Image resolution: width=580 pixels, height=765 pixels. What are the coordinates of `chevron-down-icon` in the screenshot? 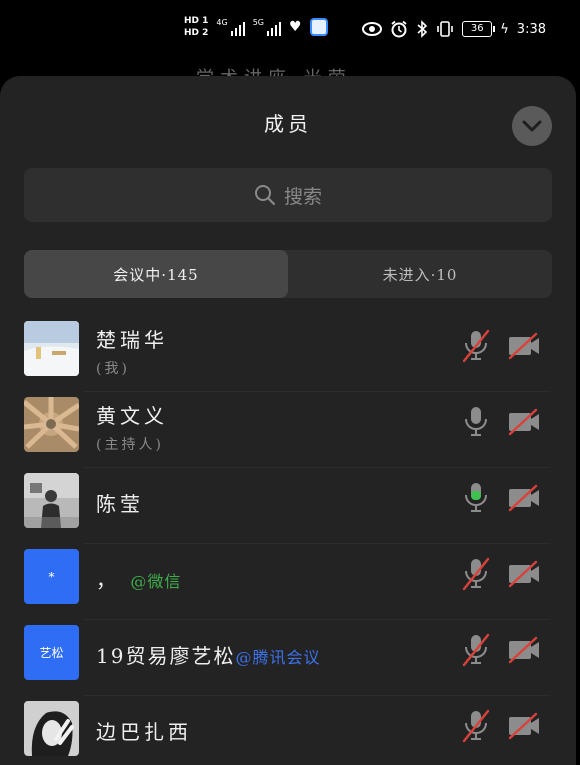 It's located at (532, 126).